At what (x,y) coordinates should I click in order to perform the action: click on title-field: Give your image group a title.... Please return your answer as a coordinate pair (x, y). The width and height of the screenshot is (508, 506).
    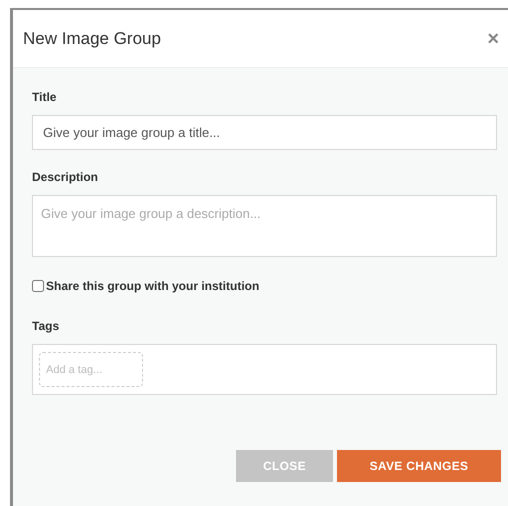
    Looking at the image, I should click on (264, 132).